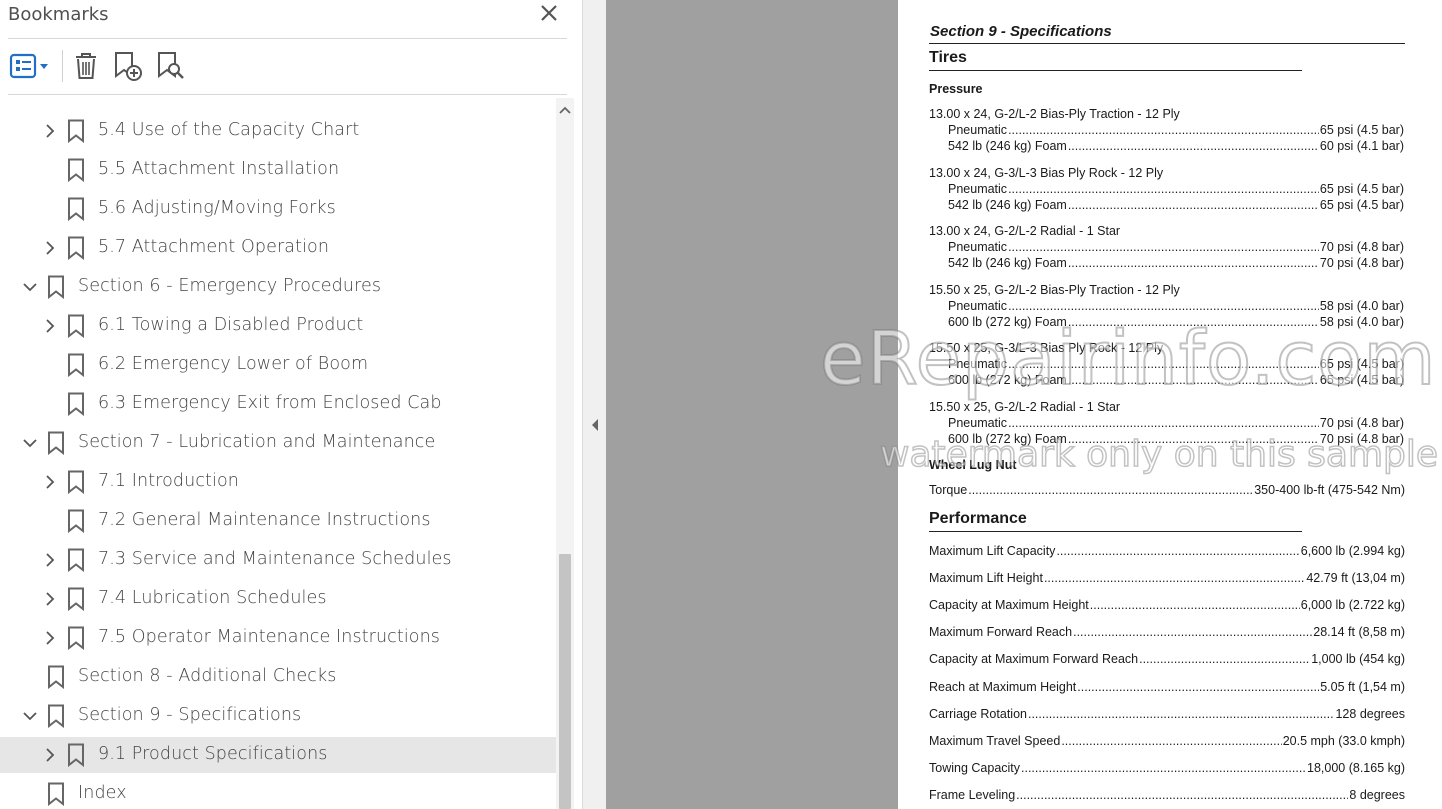  Describe the element at coordinates (1007, 205) in the screenshot. I see `spec-label: 542 lb (246 kg) Foam` at that location.